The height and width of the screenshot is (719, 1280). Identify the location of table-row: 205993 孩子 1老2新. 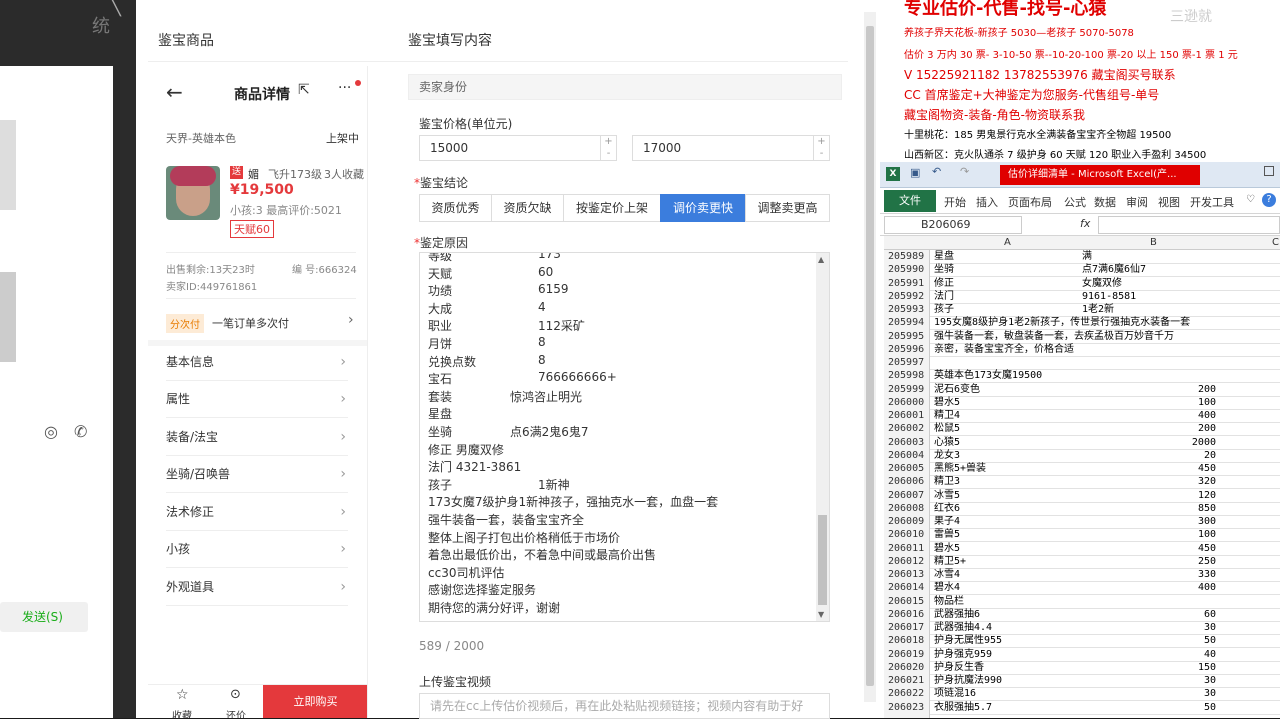
(1082, 309).